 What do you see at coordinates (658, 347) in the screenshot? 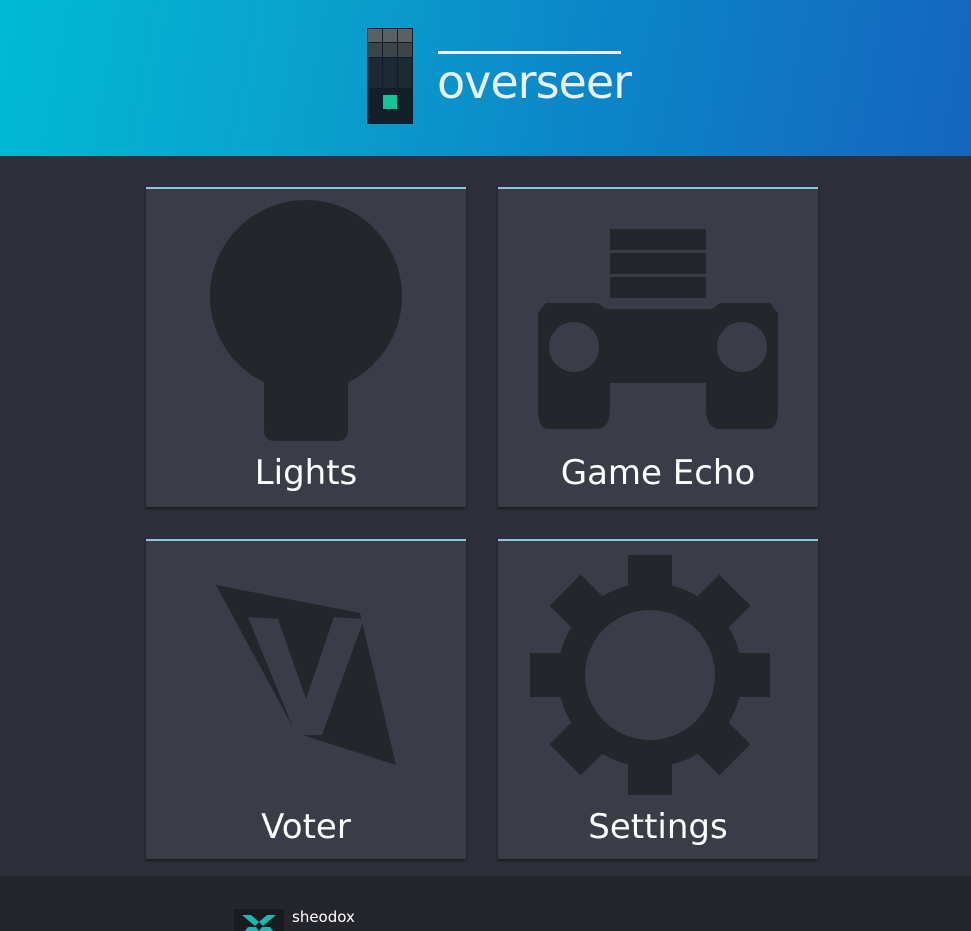
I see `tile-game-echo: Game Echo` at bounding box center [658, 347].